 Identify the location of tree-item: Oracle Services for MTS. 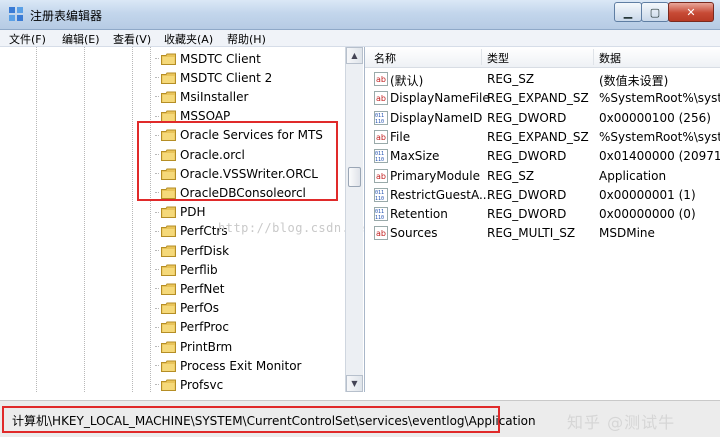
(239, 135).